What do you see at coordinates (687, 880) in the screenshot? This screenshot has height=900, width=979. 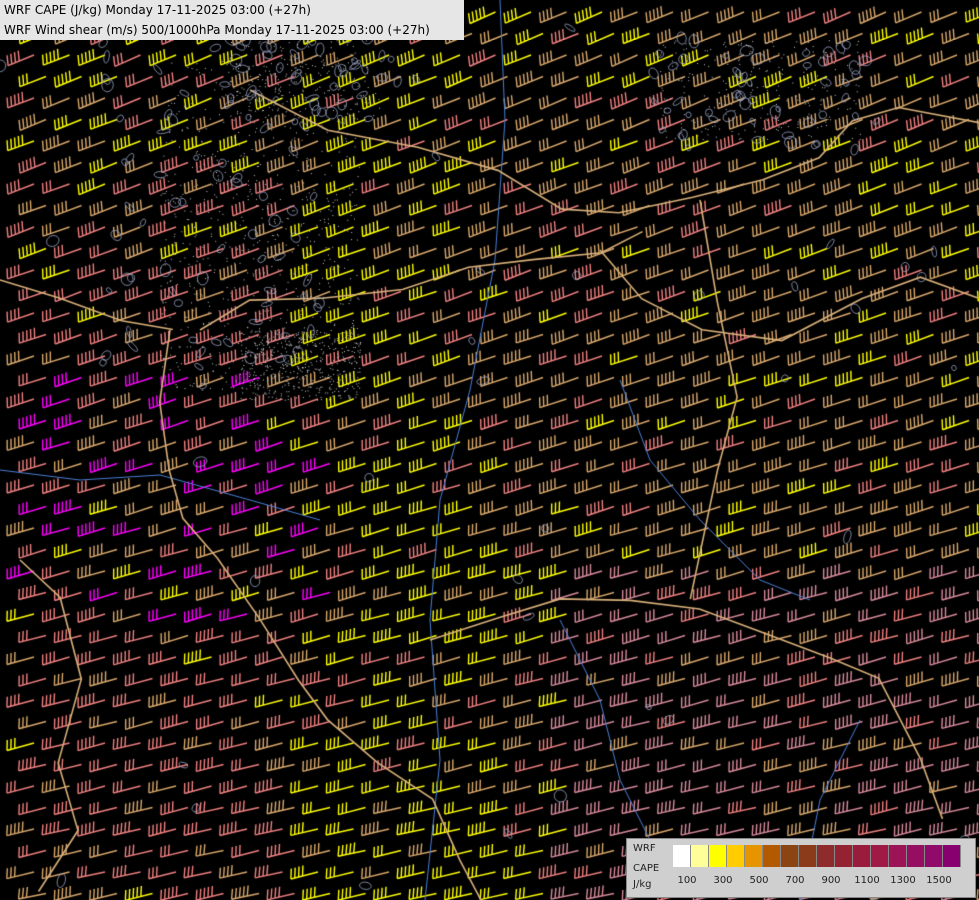 I see `legend-tick: 100` at bounding box center [687, 880].